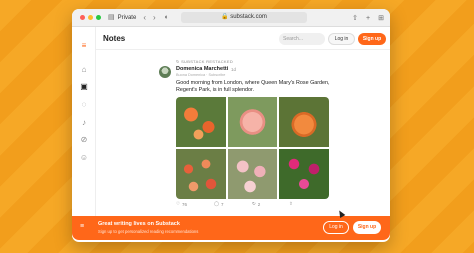  I want to click on url-text: substack.com, so click(248, 17).